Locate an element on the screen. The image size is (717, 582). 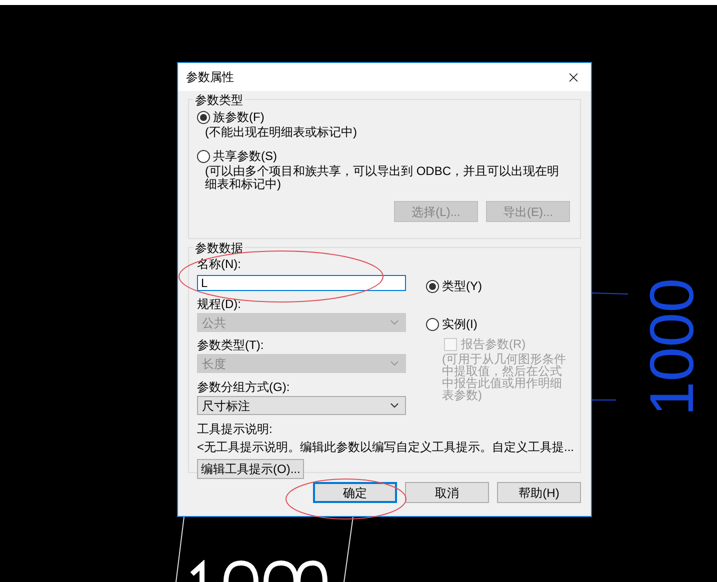
radio-label: 族参数(F) is located at coordinates (238, 117).